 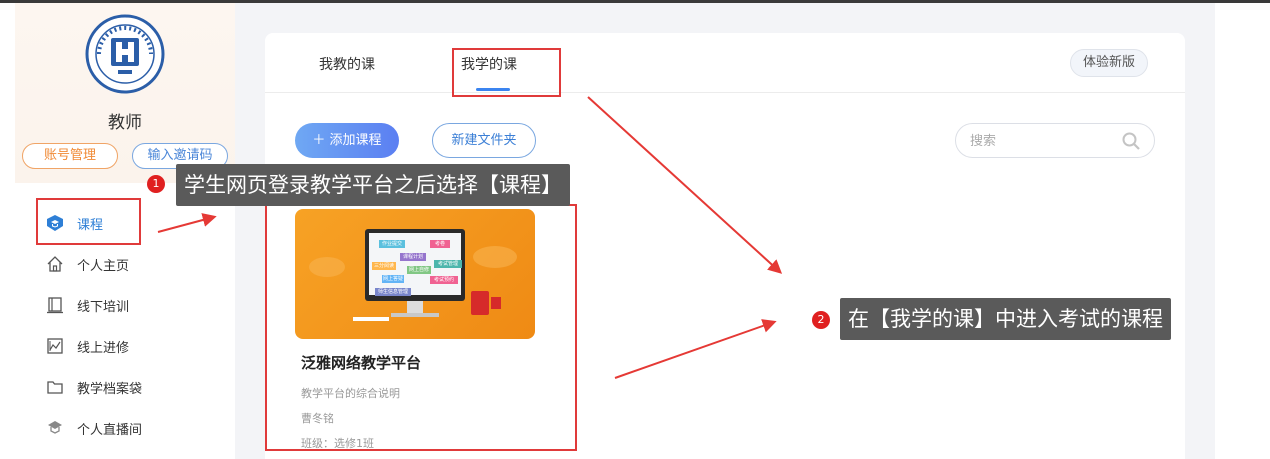 What do you see at coordinates (110, 430) in the screenshot?
I see `sidebar-item-label: 个人直播间` at bounding box center [110, 430].